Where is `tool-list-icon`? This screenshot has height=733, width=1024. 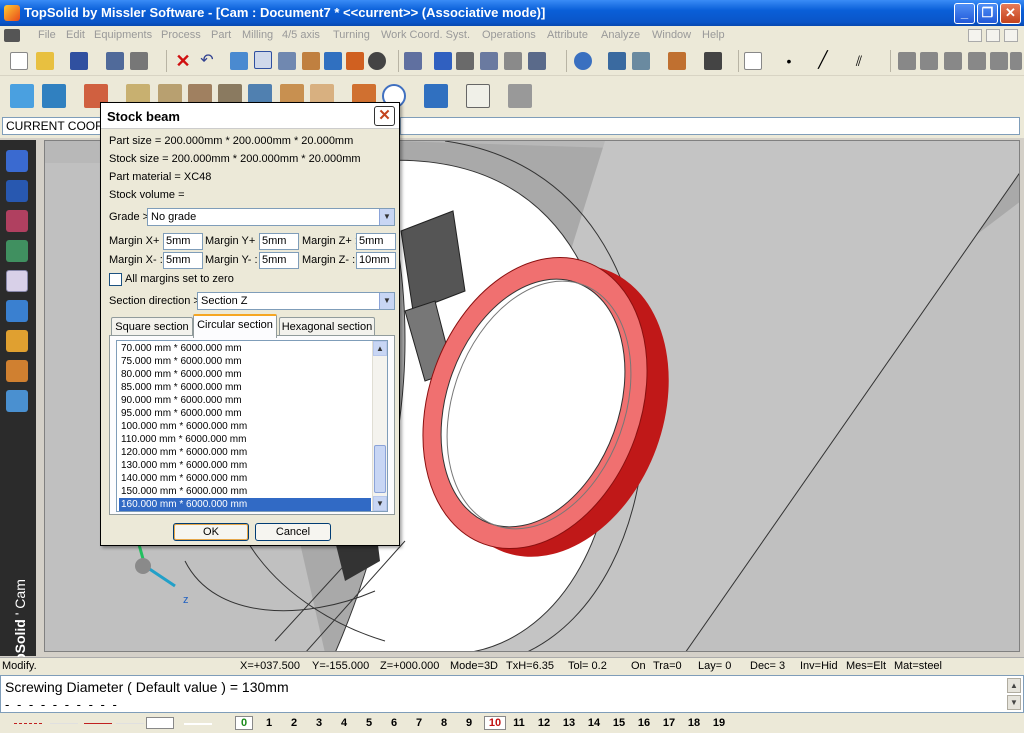 tool-list-icon is located at coordinates (287, 61).